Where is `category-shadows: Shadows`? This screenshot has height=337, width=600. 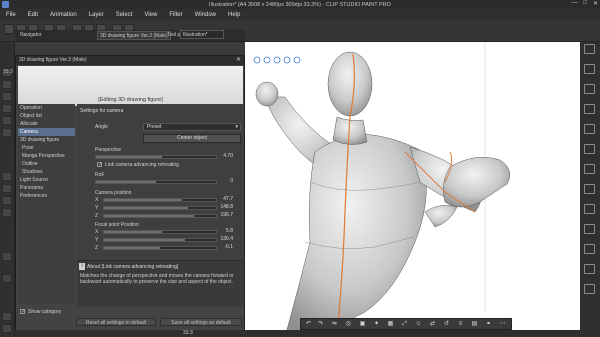
category-shadows: Shadows is located at coordinates (46, 172).